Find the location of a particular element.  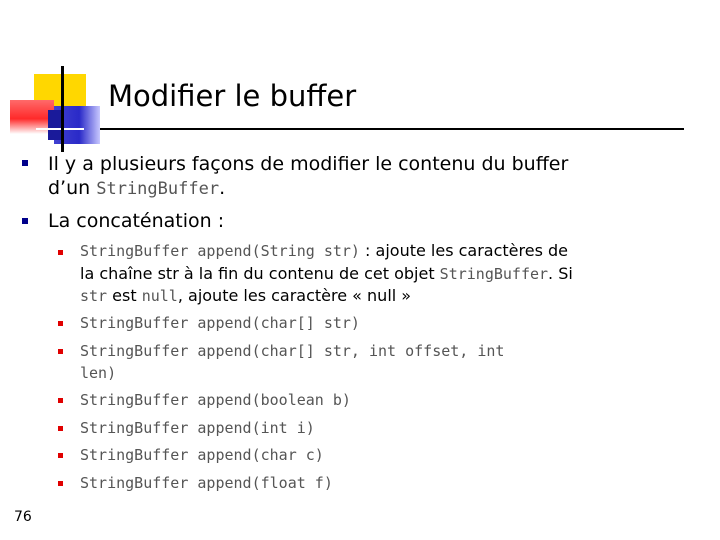

code-run: str is located at coordinates (94, 296).